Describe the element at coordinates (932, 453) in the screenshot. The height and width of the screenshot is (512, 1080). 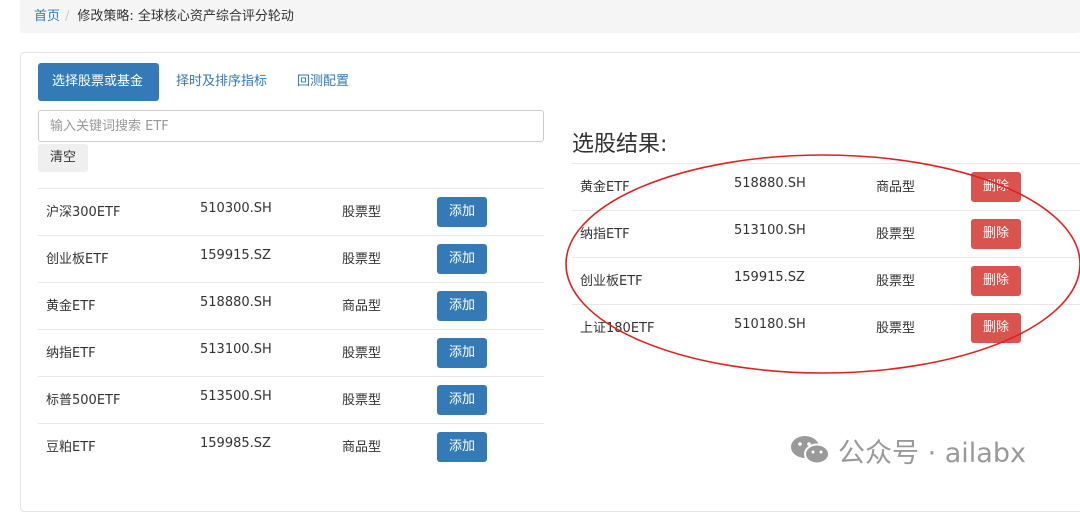
I see `watermark-text: 公众号 · ailabx` at that location.